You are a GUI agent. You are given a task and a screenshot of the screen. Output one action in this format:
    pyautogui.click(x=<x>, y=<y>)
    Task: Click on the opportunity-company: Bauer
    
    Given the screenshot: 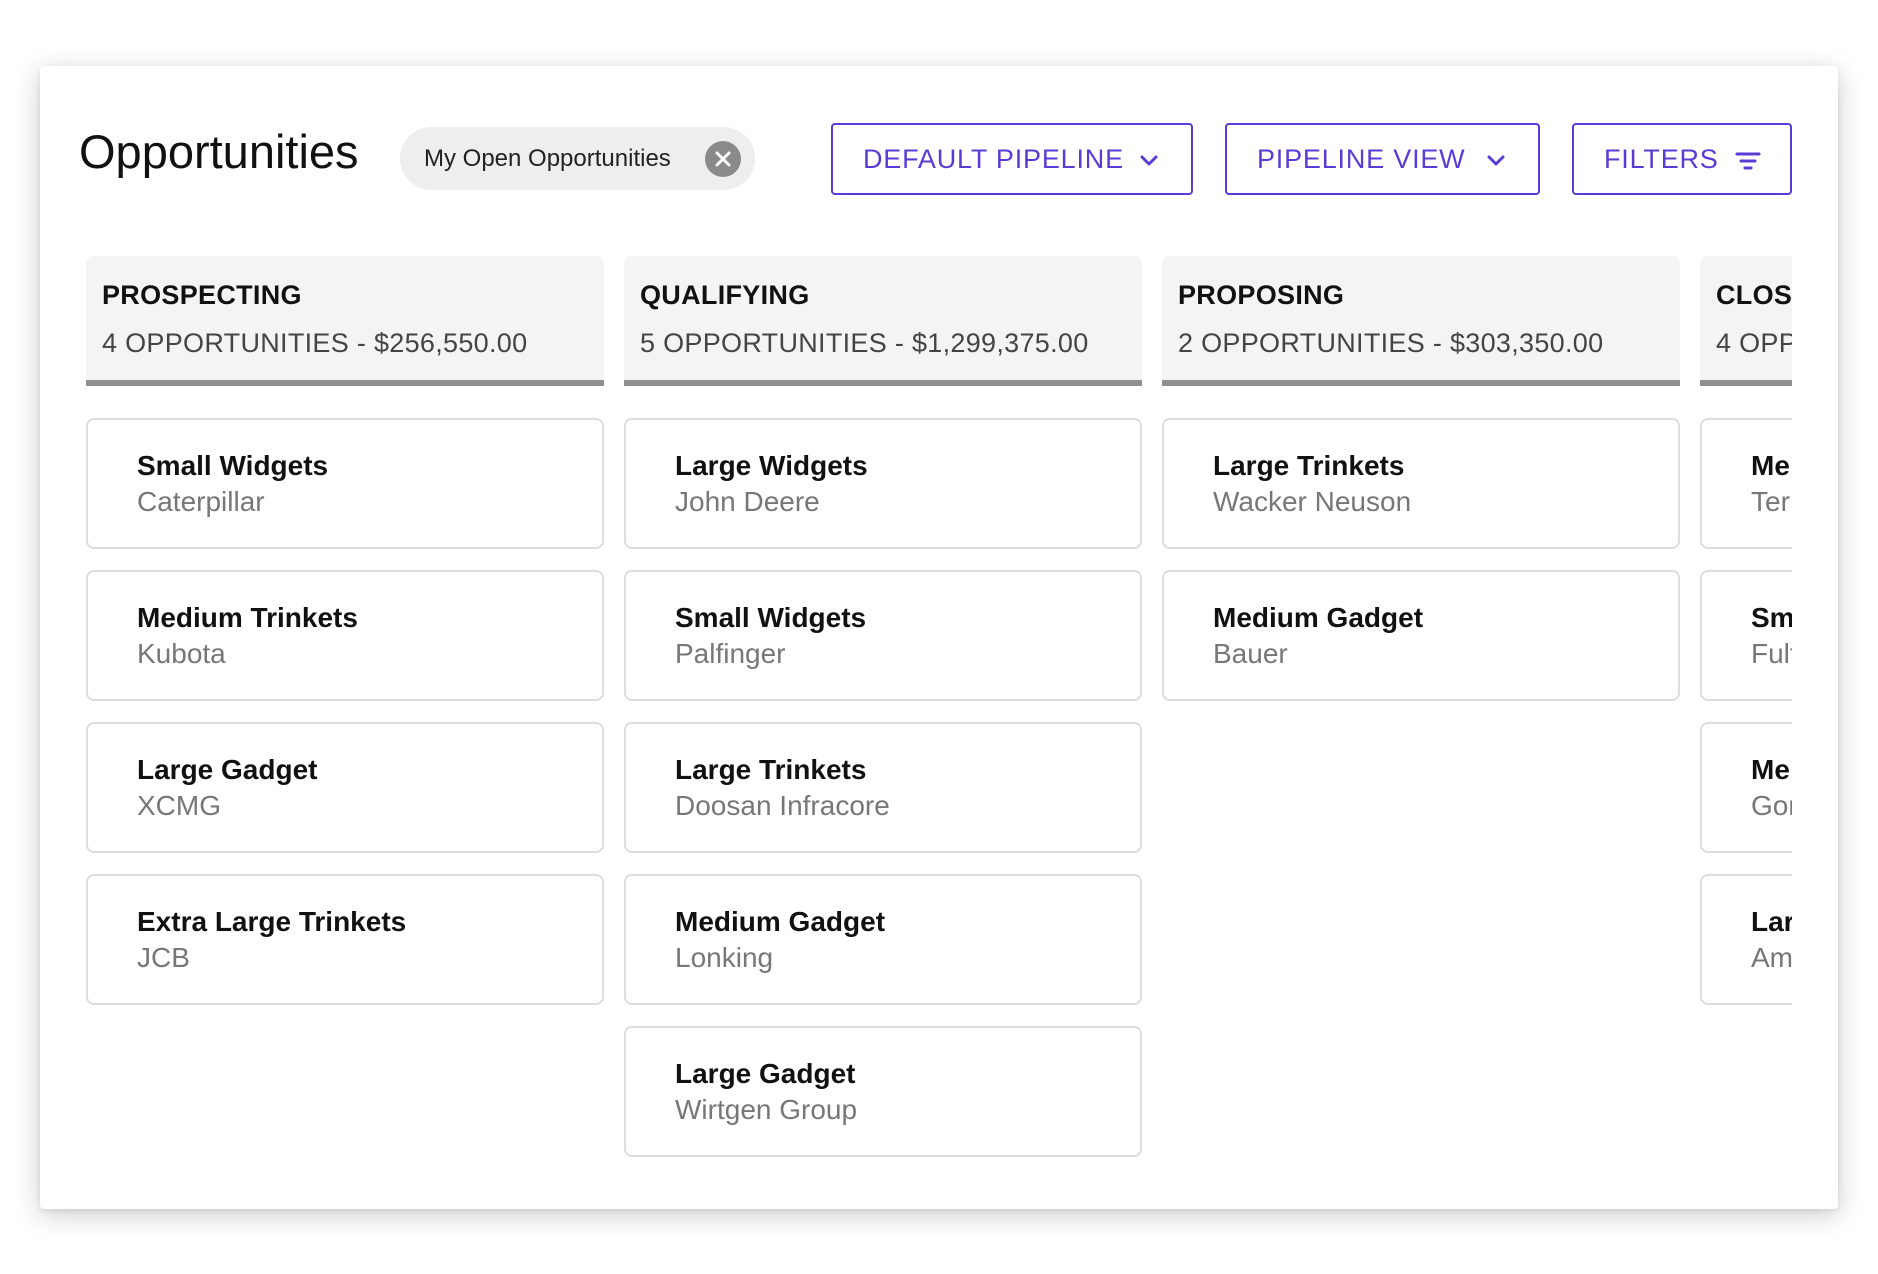 What is the action you would take?
    pyautogui.click(x=1250, y=653)
    